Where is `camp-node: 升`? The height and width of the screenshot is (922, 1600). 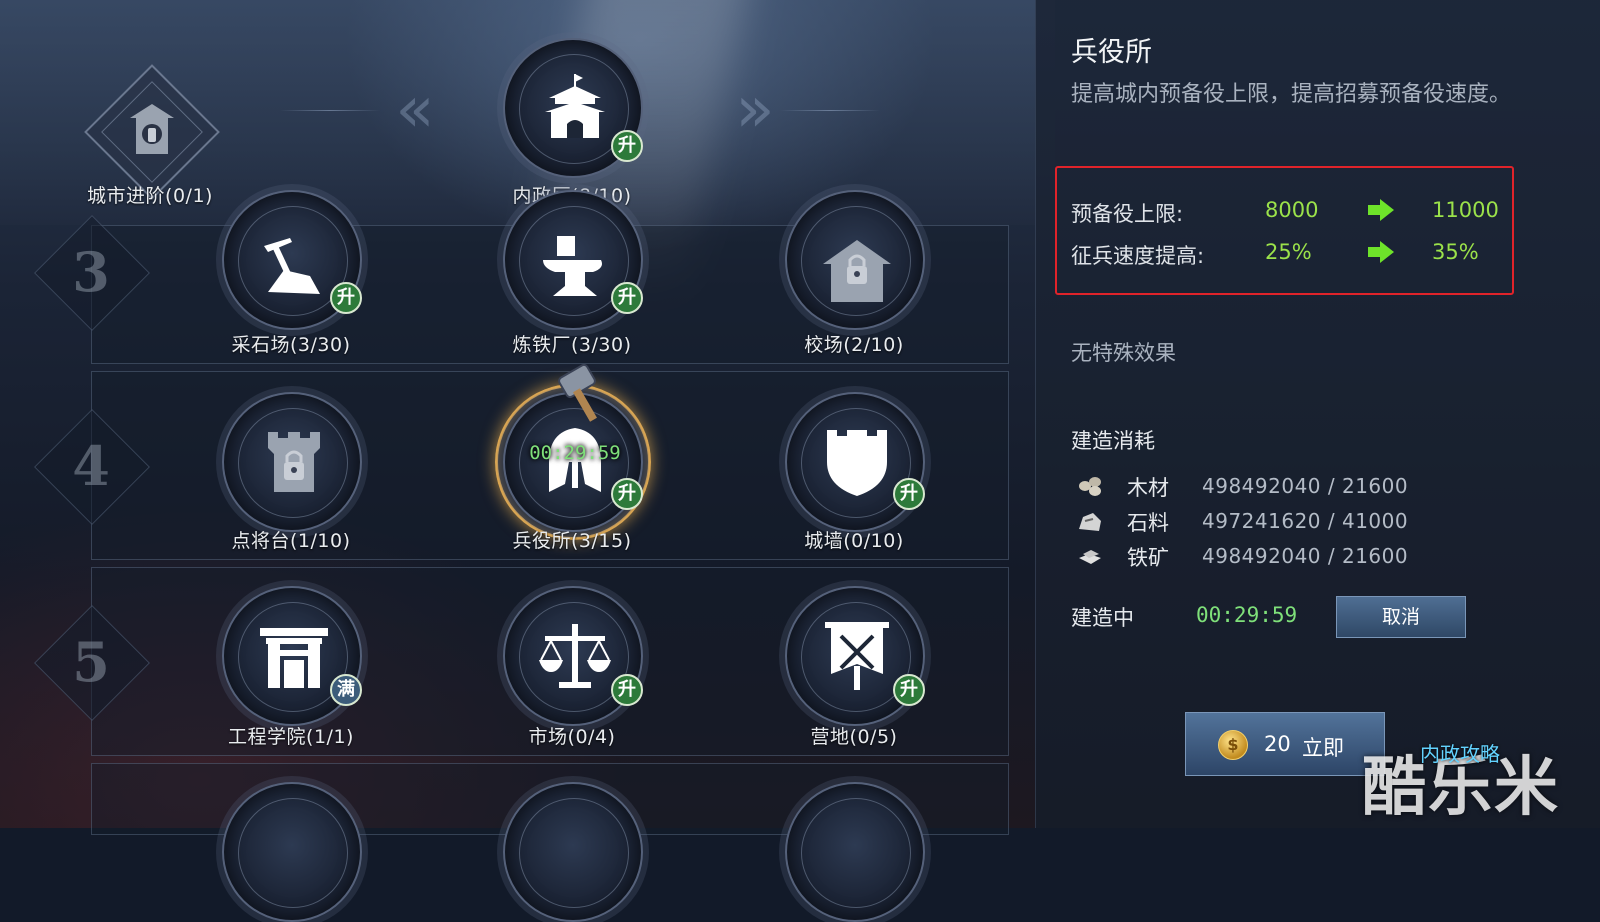 camp-node: 升 is located at coordinates (855, 656).